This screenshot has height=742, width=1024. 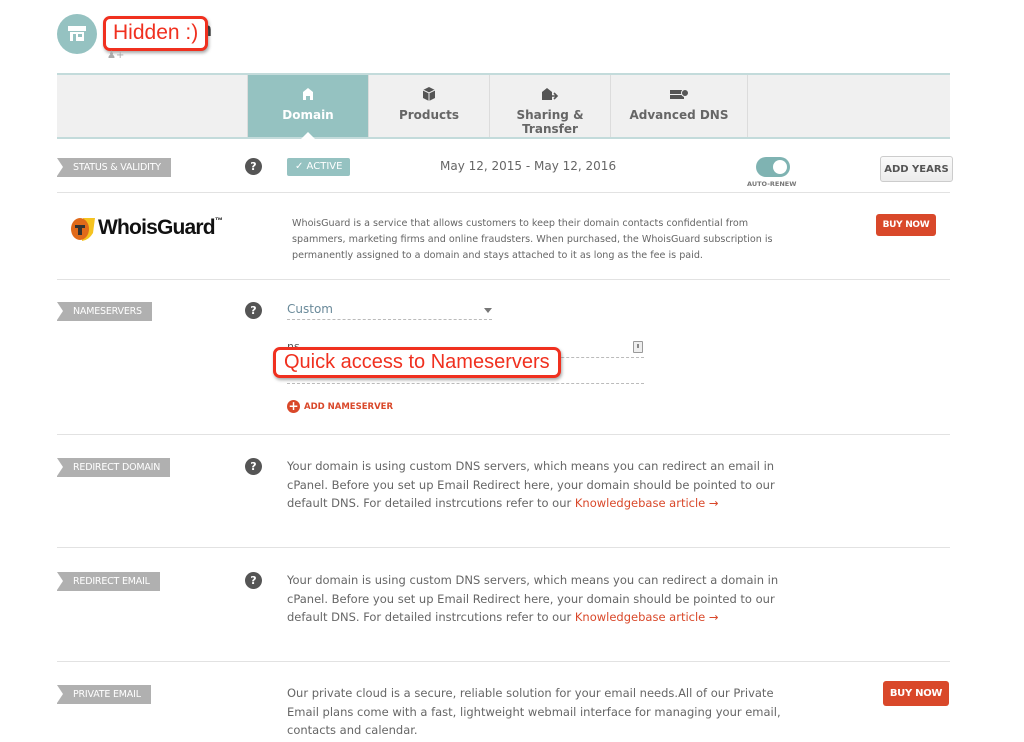 I want to click on section-label-redirect-email: REDIRECT EMAIL, so click(x=108, y=581).